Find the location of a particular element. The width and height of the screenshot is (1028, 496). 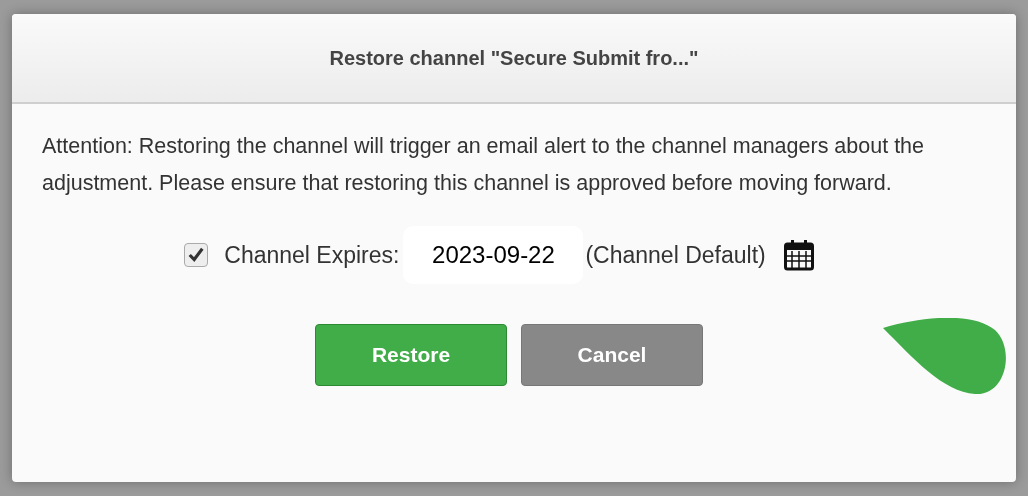

calendar-icon is located at coordinates (798, 255).